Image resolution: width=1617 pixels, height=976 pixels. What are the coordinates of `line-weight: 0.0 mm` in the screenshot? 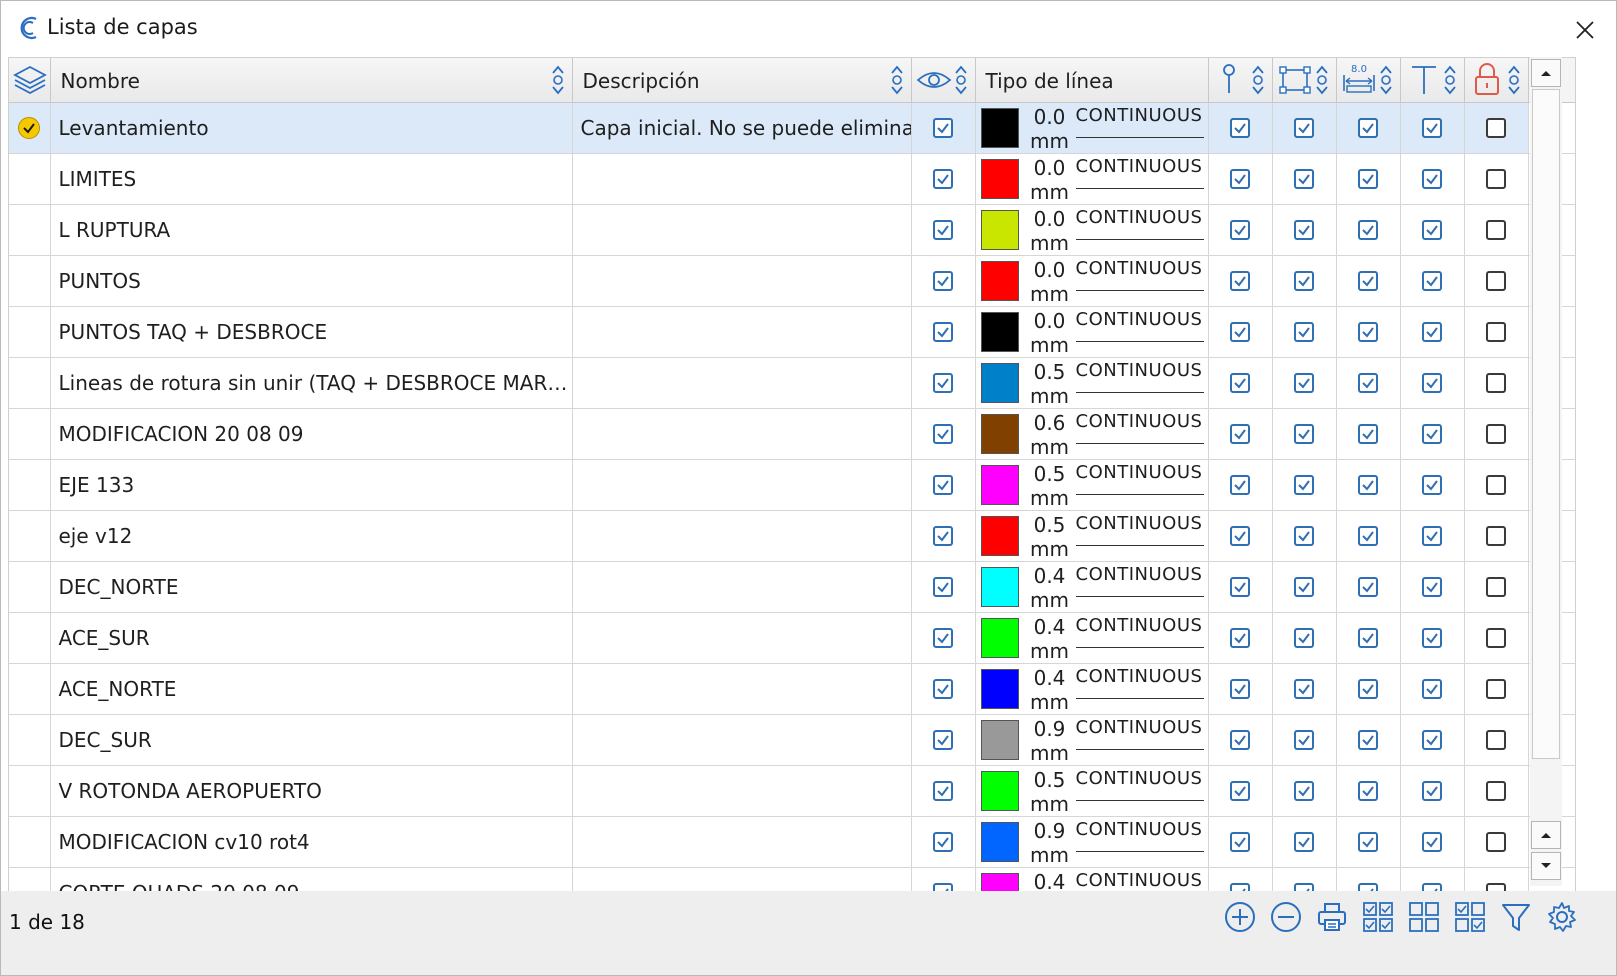 It's located at (1050, 180).